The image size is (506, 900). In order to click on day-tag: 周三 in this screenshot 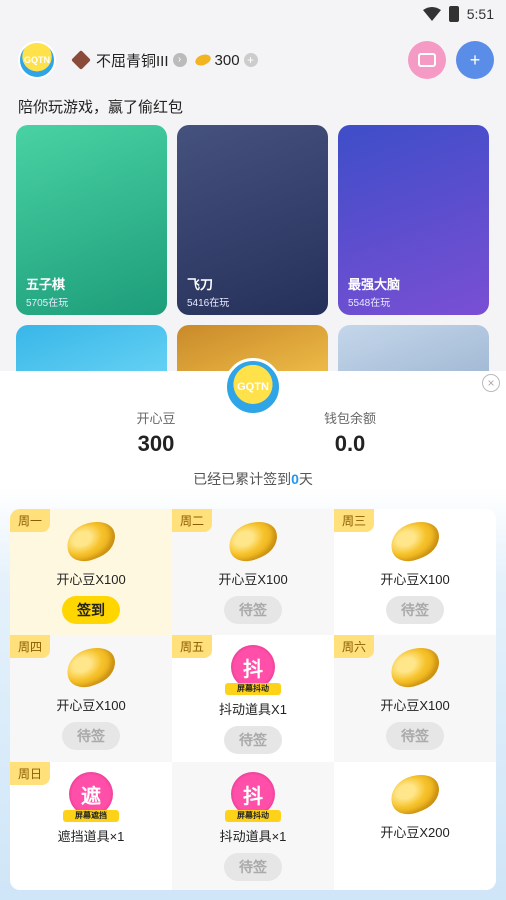, I will do `click(354, 520)`.